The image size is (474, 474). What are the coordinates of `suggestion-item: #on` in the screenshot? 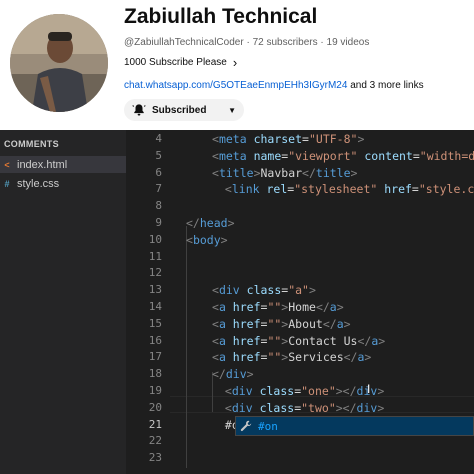 It's located at (354, 426).